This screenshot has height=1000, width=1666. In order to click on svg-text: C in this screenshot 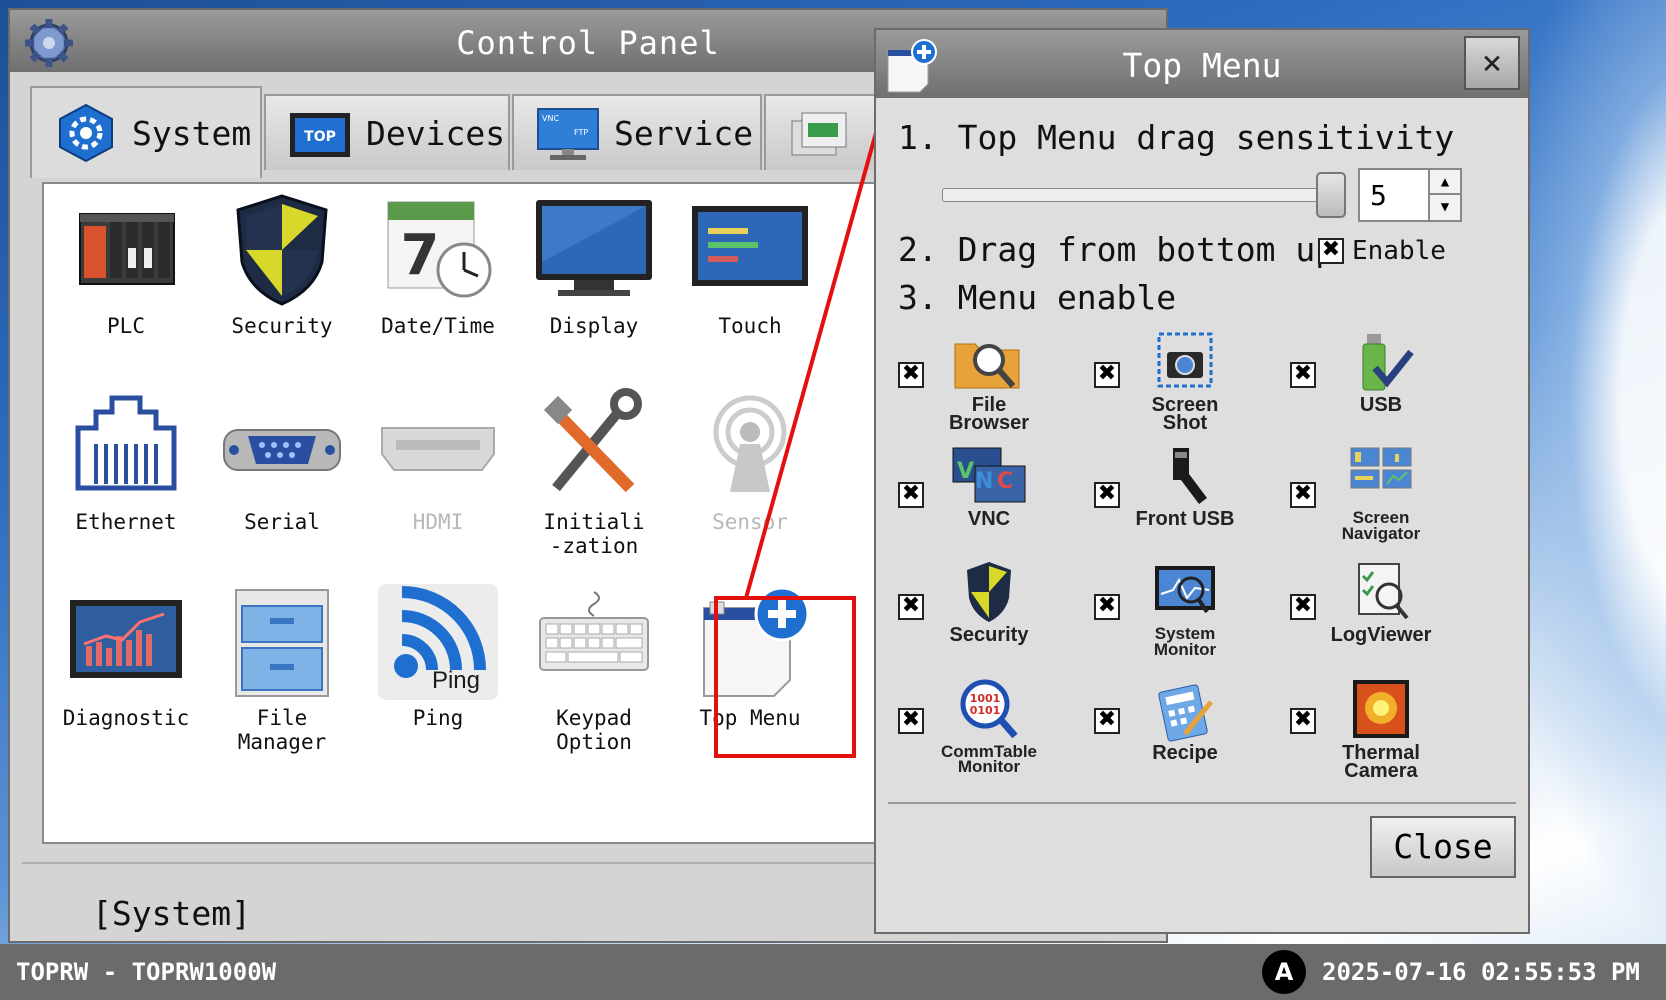, I will do `click(1005, 481)`.